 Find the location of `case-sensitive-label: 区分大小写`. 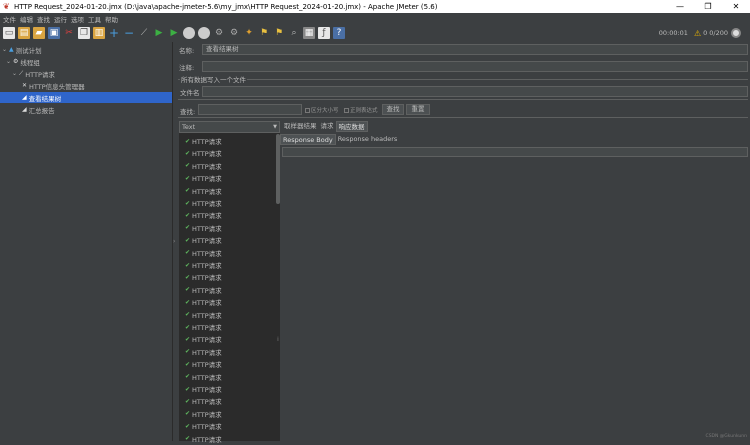

case-sensitive-label: 区分大小写 is located at coordinates (325, 111).